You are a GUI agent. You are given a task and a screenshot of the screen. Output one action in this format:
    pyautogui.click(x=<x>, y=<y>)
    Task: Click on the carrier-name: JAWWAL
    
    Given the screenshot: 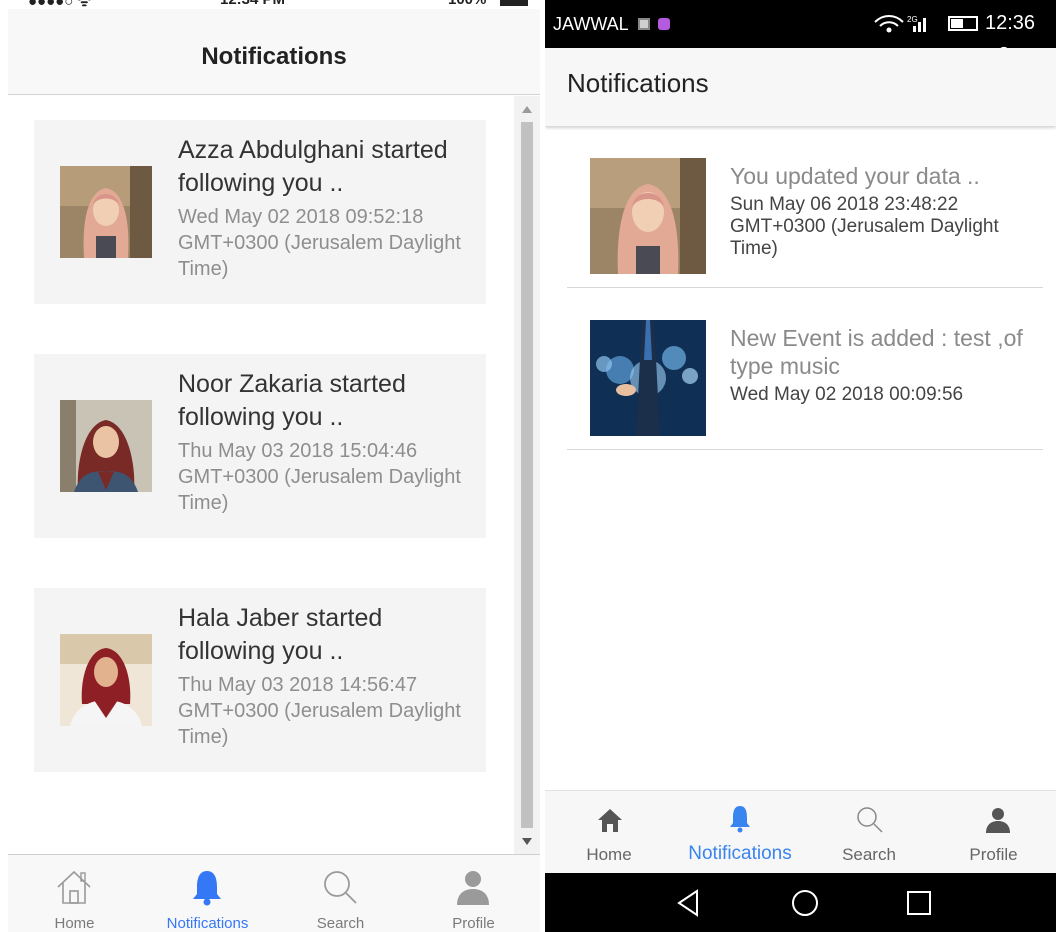 What is the action you would take?
    pyautogui.click(x=591, y=24)
    